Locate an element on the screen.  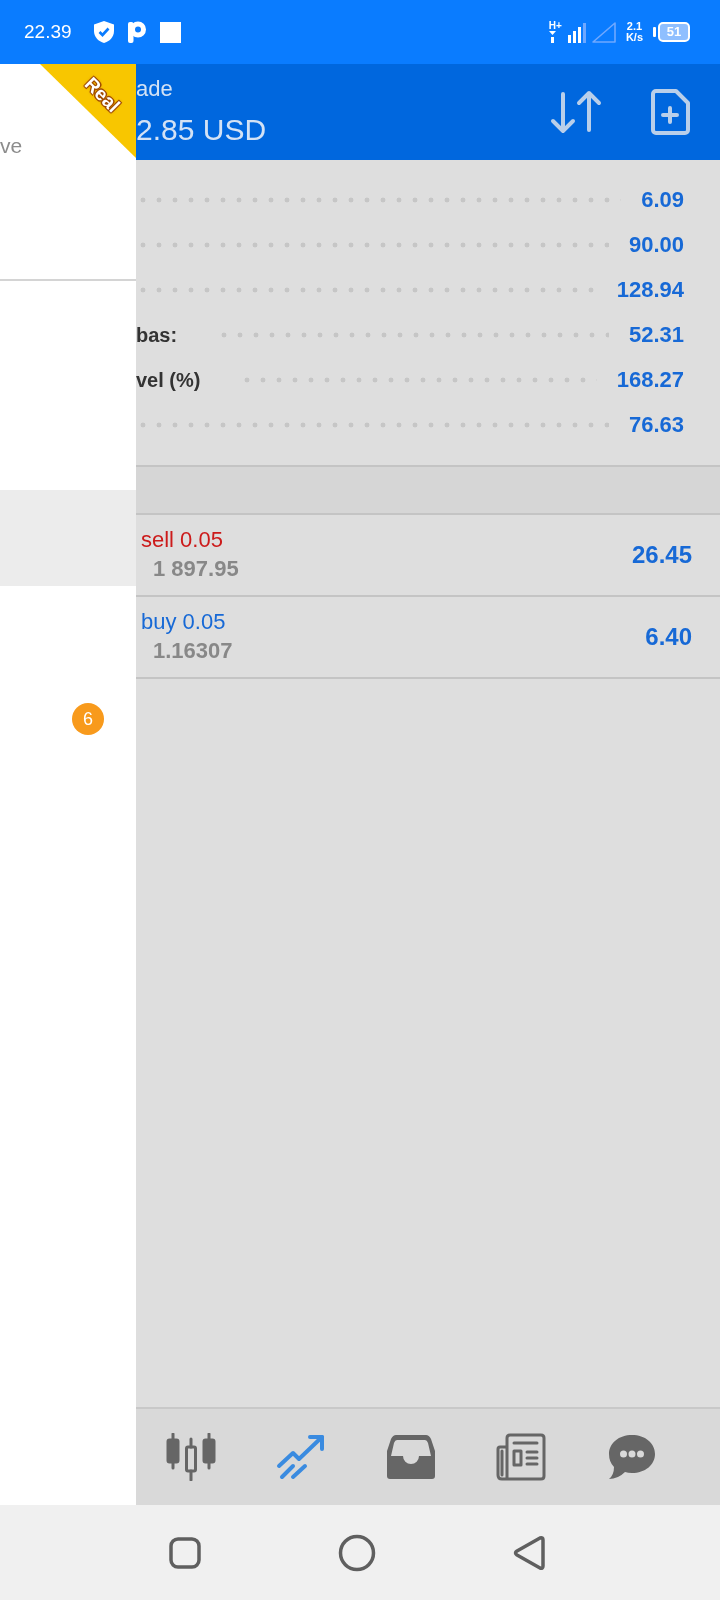
shield-check-icon is located at coordinates (103, 32).